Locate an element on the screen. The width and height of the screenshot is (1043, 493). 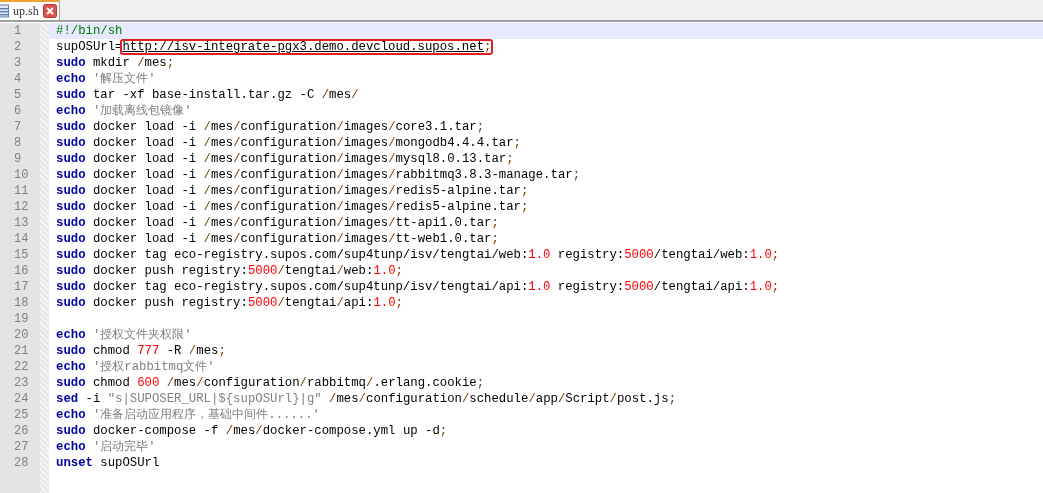
close-icon is located at coordinates (49, 11).